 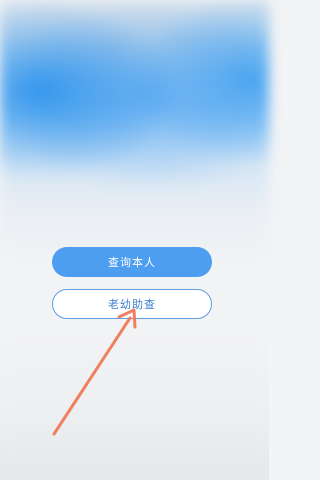 What do you see at coordinates (132, 304) in the screenshot?
I see `elder-child-assist-button: 老幼助查` at bounding box center [132, 304].